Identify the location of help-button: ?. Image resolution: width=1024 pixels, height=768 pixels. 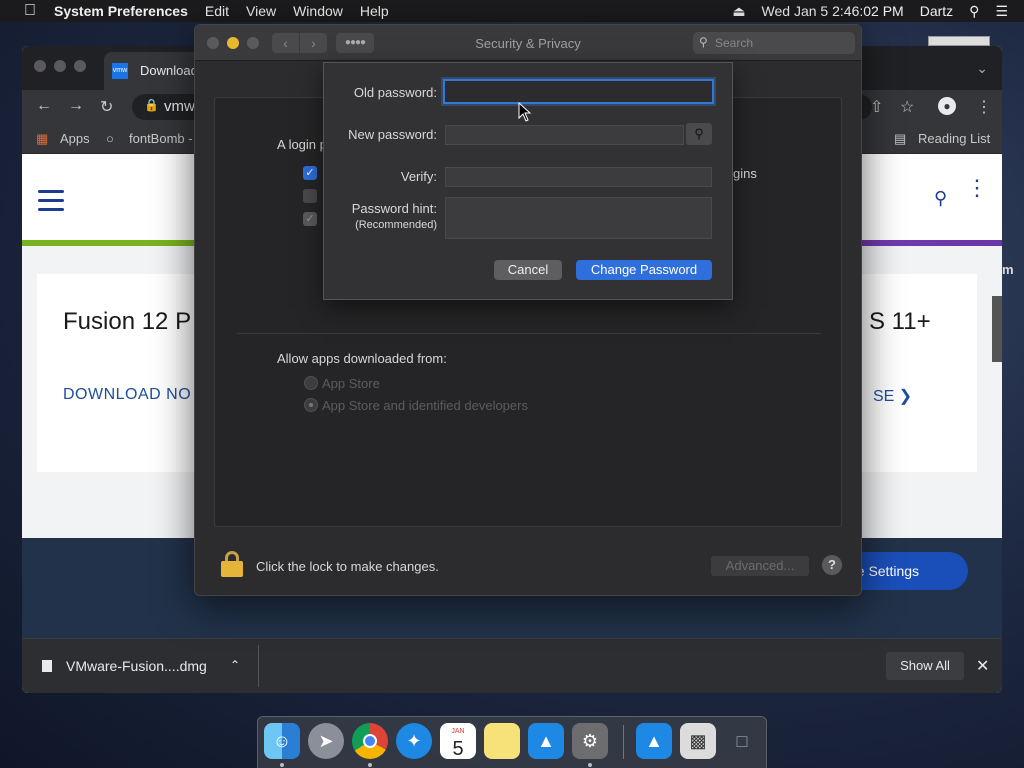
(832, 565).